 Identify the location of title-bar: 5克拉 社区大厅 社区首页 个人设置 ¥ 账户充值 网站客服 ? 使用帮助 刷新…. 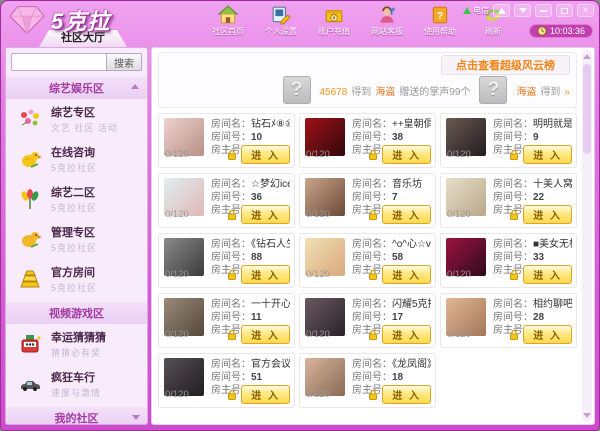
(300, 24).